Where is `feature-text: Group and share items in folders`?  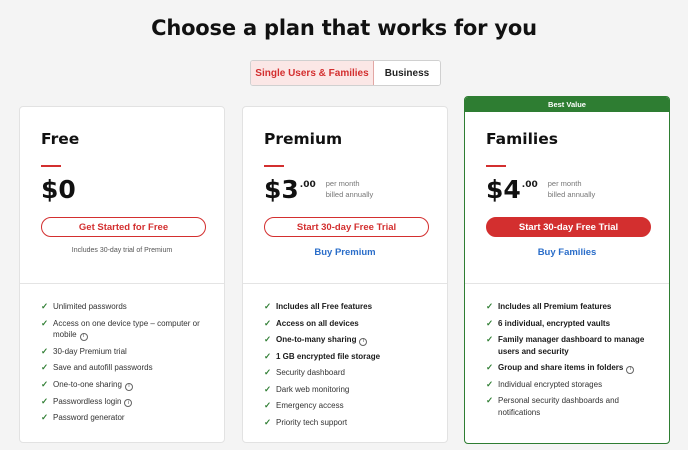 feature-text: Group and share items in folders is located at coordinates (561, 367).